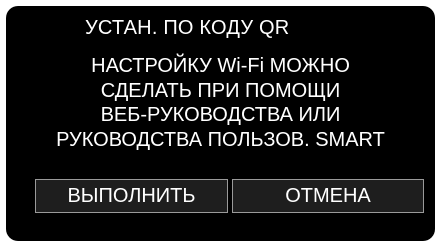 This screenshot has width=441, height=247. What do you see at coordinates (220, 90) in the screenshot?
I see `message-line-2: СДЕЛАТЬ ПРИ ПОМОЩИ` at bounding box center [220, 90].